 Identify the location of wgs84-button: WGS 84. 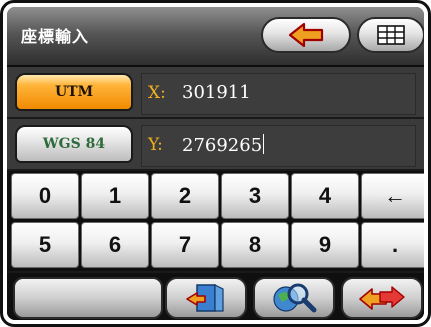
(74, 144).